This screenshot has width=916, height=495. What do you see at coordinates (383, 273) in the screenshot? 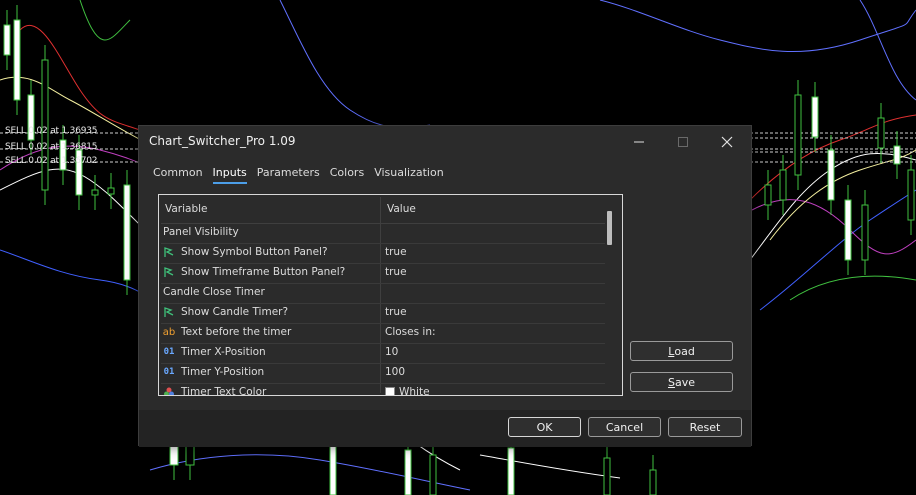
I see `input-row-show-timeframe-button-panel: Show Timeframe Button Panel? true` at bounding box center [383, 273].